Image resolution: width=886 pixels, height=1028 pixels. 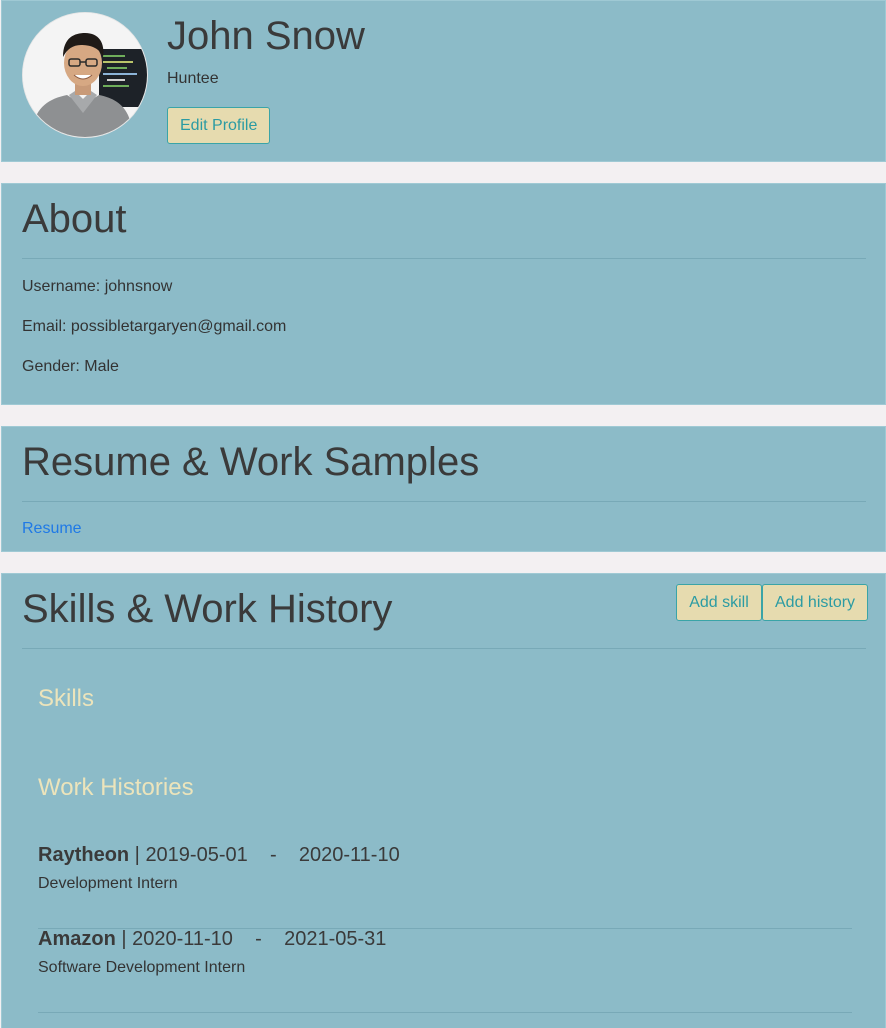 I want to click on username-field: Username: johnsnow, so click(x=97, y=286).